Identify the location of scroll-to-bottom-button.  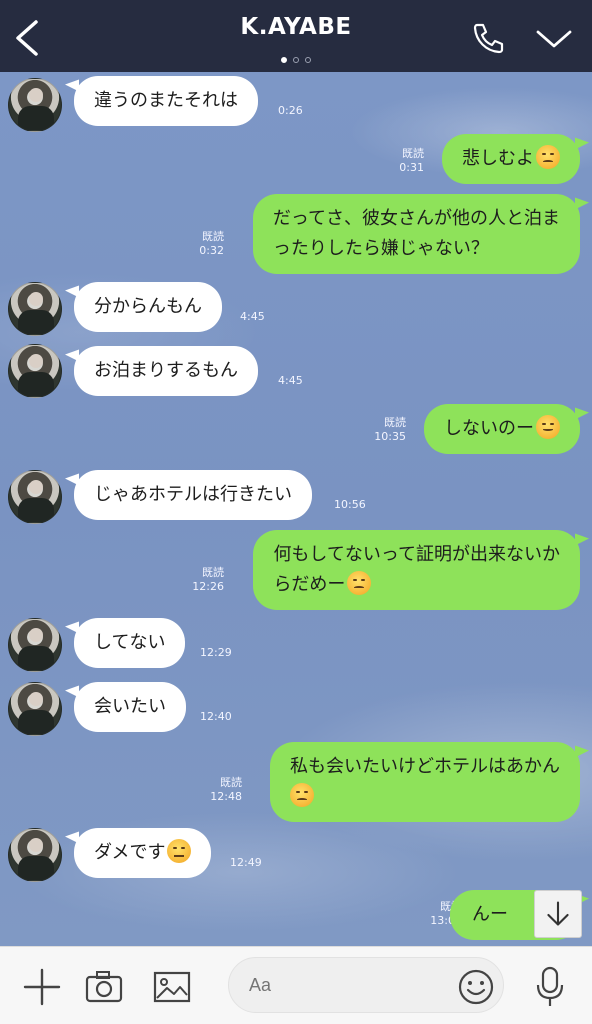
(558, 914).